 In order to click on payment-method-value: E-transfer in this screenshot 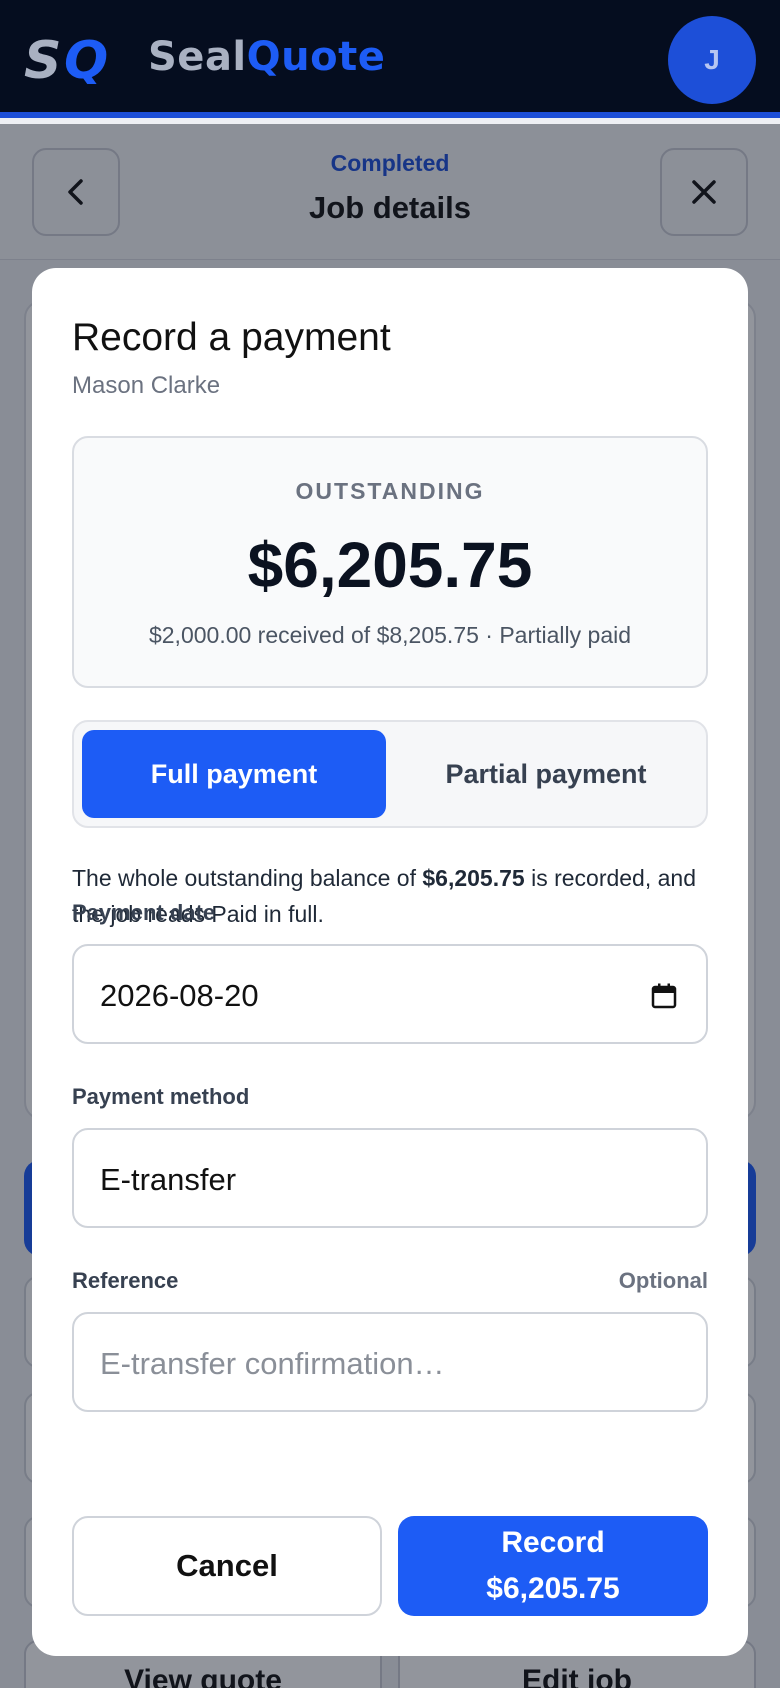, I will do `click(168, 1179)`.